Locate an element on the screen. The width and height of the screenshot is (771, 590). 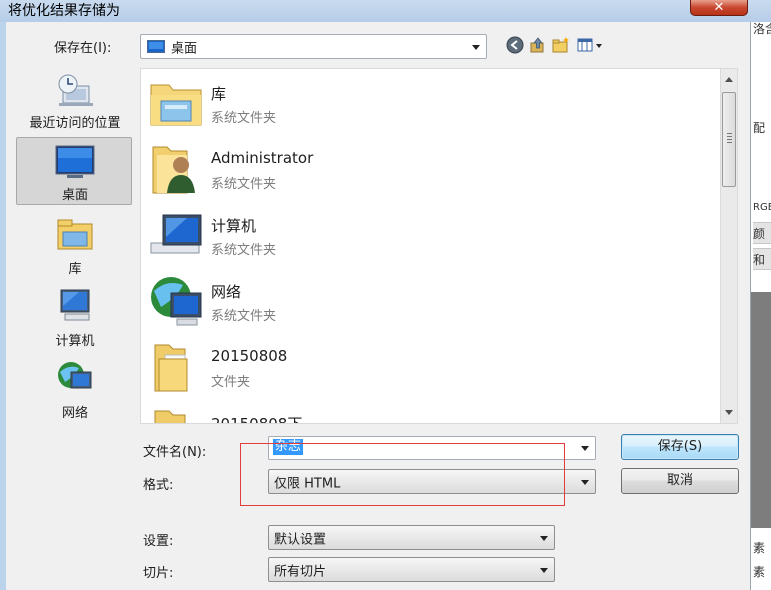
place-label: 库 is located at coordinates (75, 269).